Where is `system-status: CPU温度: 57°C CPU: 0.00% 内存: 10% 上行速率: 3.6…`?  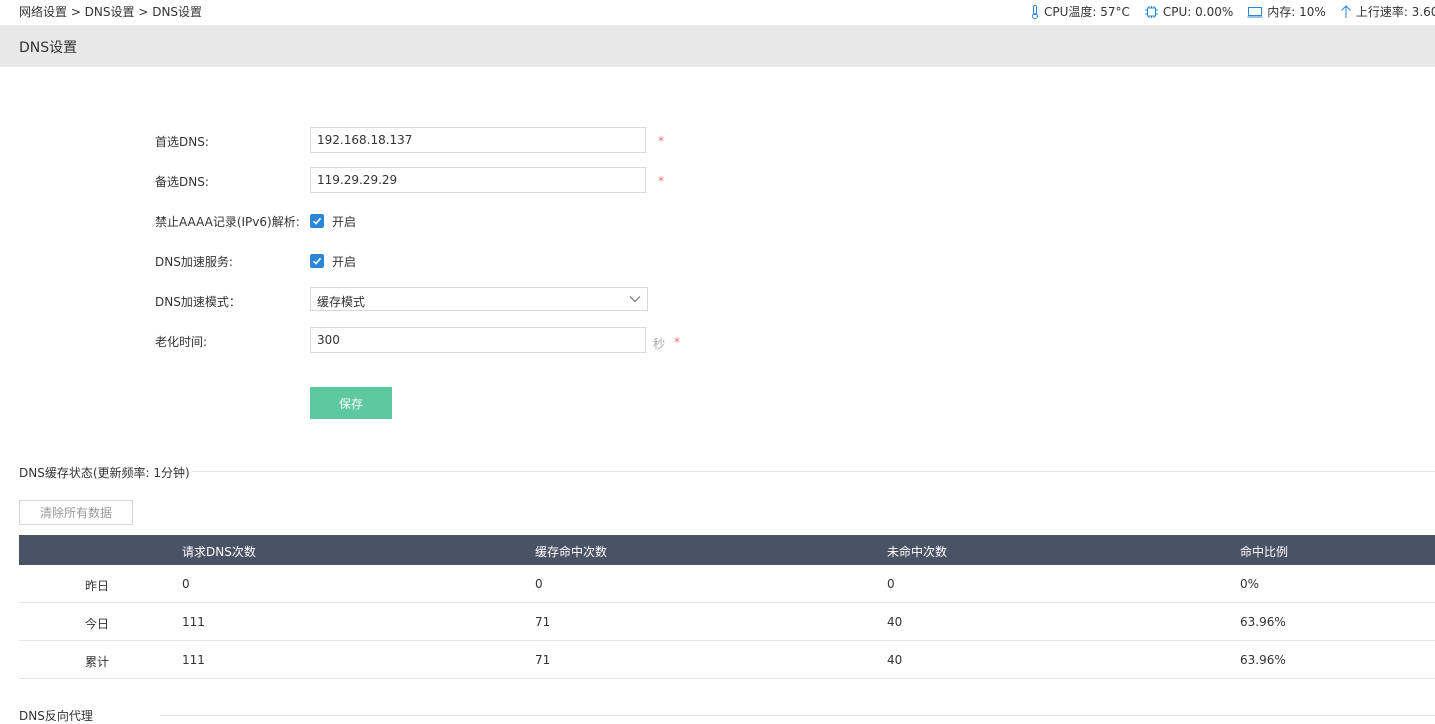
system-status: CPU温度: 57°C CPU: 0.00% 内存: 10% 上行速率: 3.6… is located at coordinates (1232, 11).